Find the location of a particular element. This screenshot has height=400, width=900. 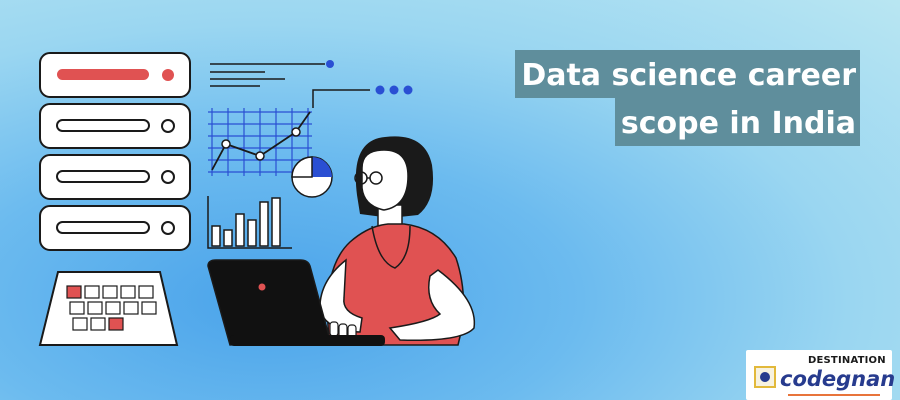

dot-icon is located at coordinates (330, 64).